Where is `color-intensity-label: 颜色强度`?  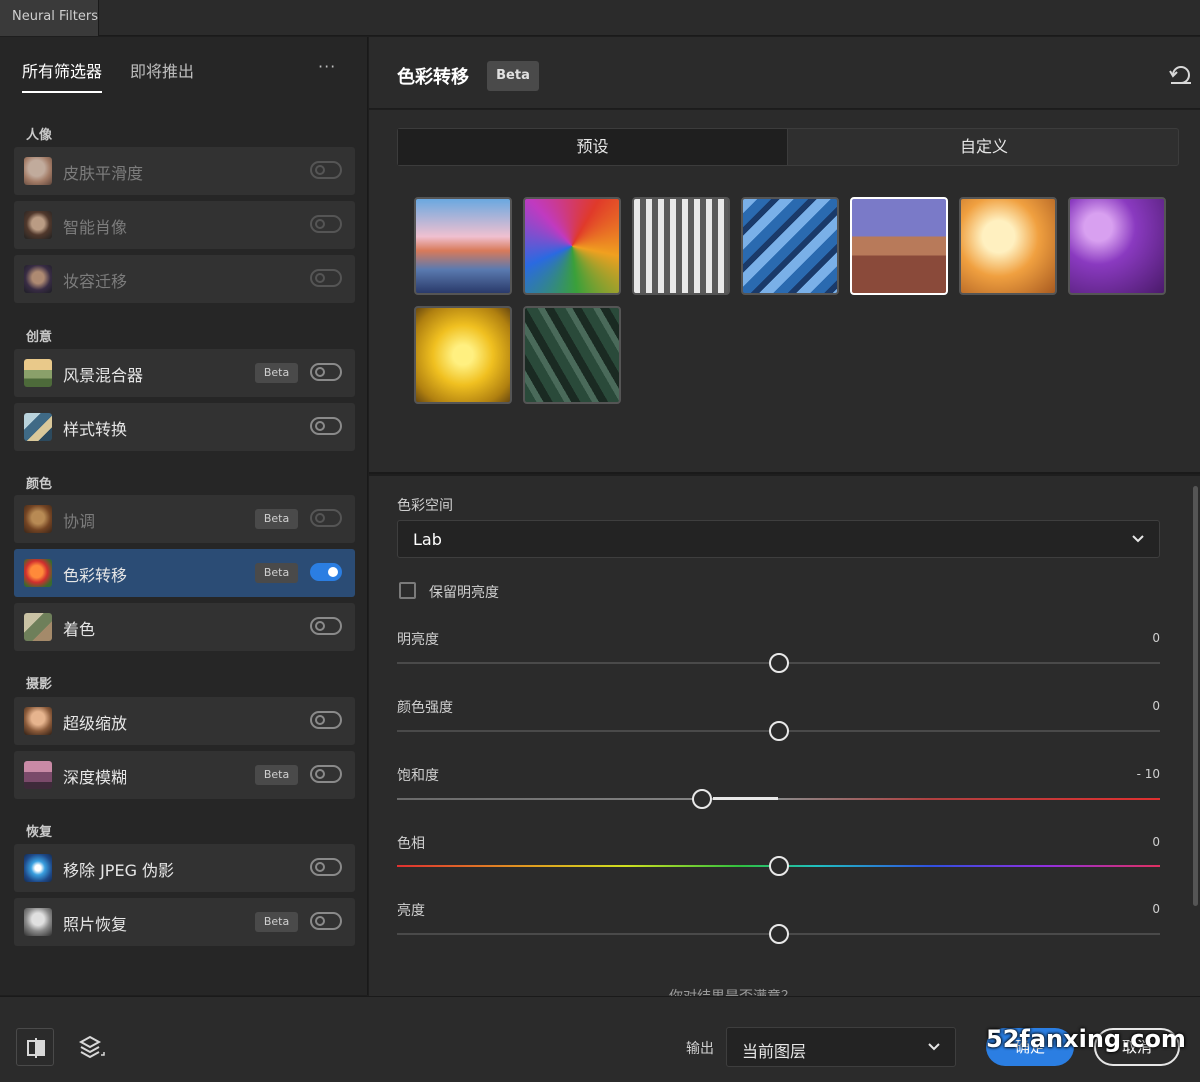
color-intensity-label: 颜色强度 is located at coordinates (425, 708).